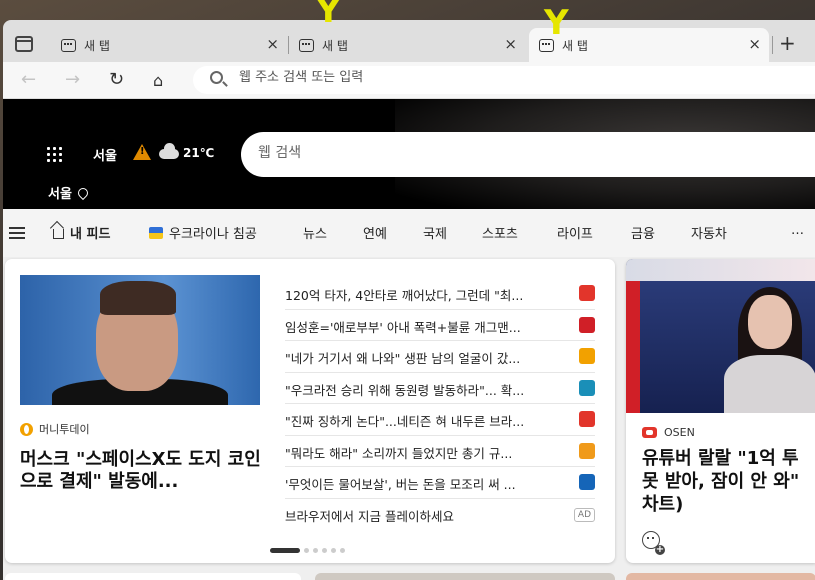 The image size is (815, 580). I want to click on weather-temperature: 21℃, so click(198, 153).